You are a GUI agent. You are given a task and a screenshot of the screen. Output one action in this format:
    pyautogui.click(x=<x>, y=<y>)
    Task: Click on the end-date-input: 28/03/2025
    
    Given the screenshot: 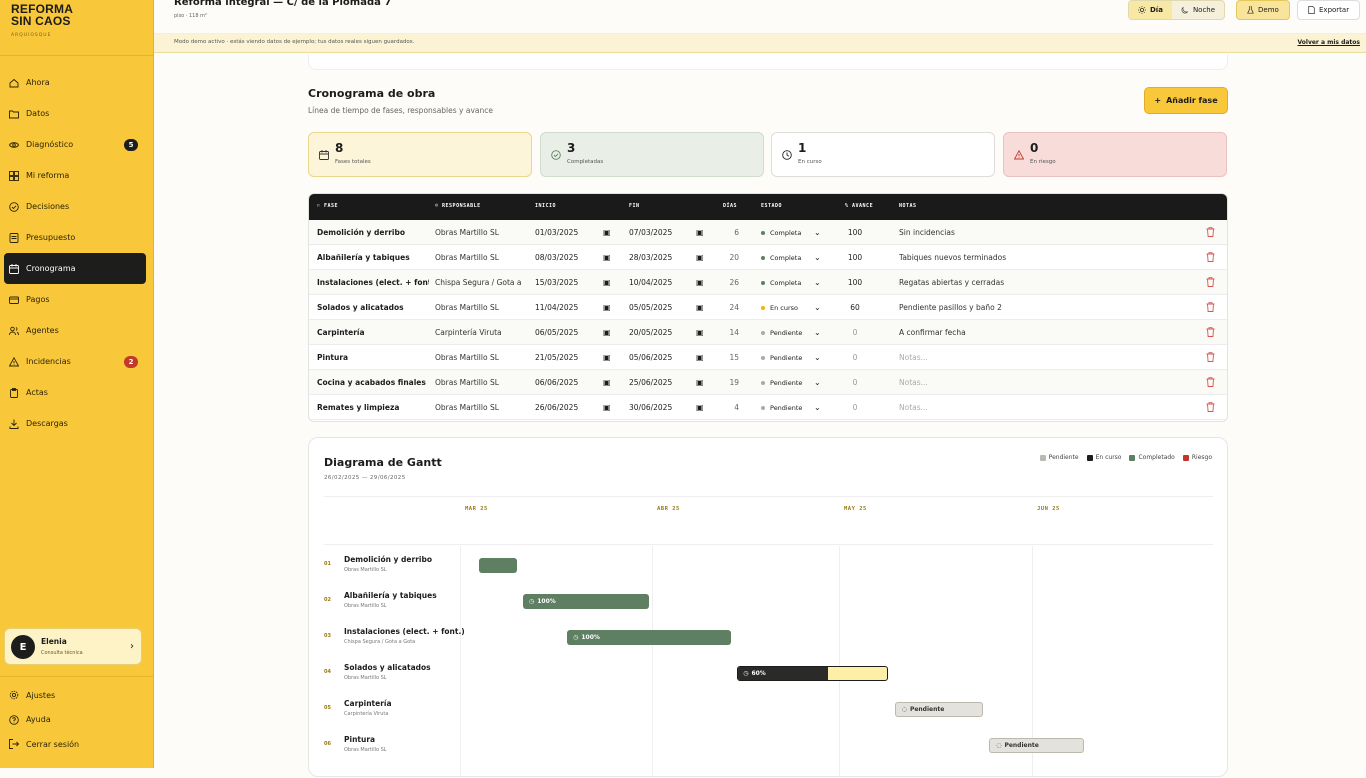 What is the action you would take?
    pyautogui.click(x=659, y=257)
    